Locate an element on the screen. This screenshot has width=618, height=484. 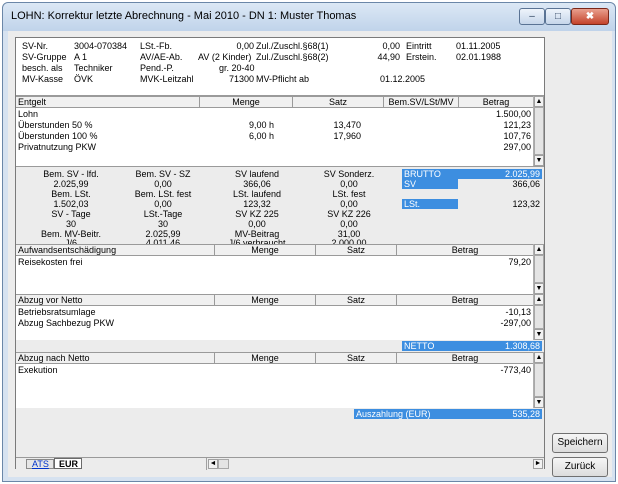
info-label: Eintritt is located at coordinates (419, 46).